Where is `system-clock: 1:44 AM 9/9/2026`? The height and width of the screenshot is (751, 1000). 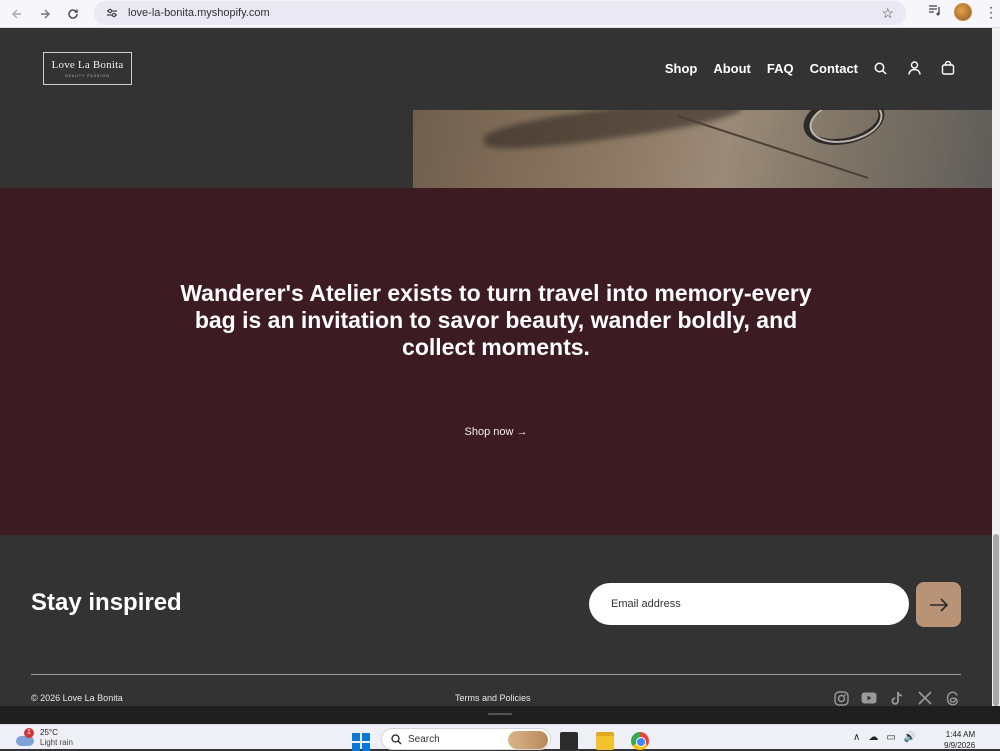
system-clock: 1:44 AM 9/9/2026 is located at coordinates (959, 740).